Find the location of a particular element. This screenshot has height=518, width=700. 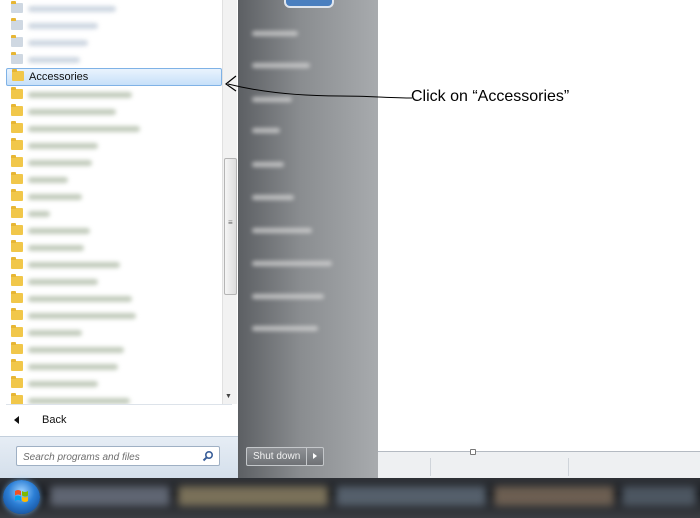

program-label: Accessories is located at coordinates (59, 77).